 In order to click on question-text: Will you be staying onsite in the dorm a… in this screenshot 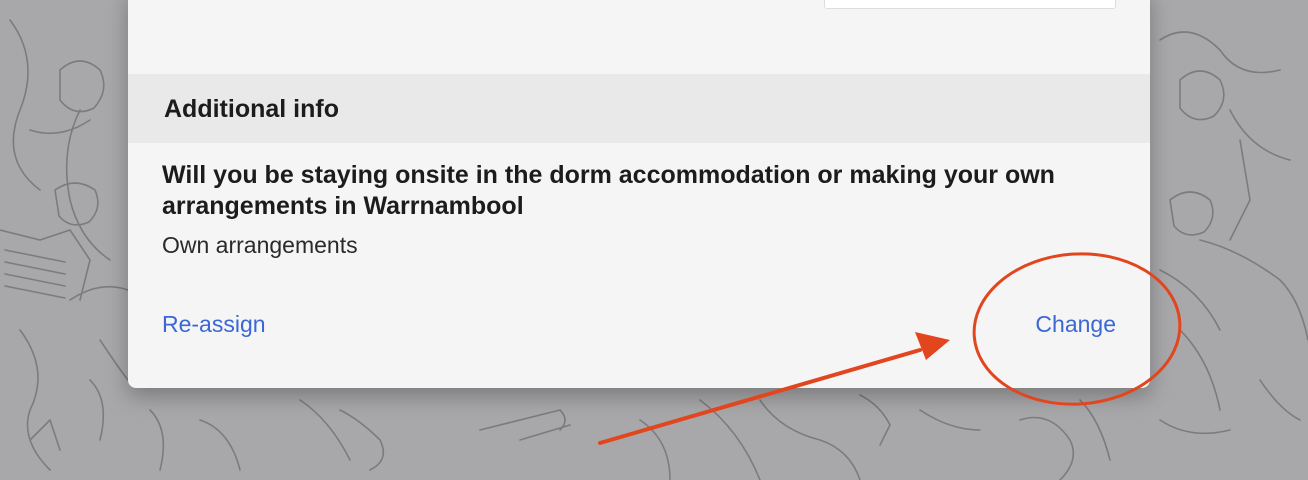, I will do `click(608, 190)`.